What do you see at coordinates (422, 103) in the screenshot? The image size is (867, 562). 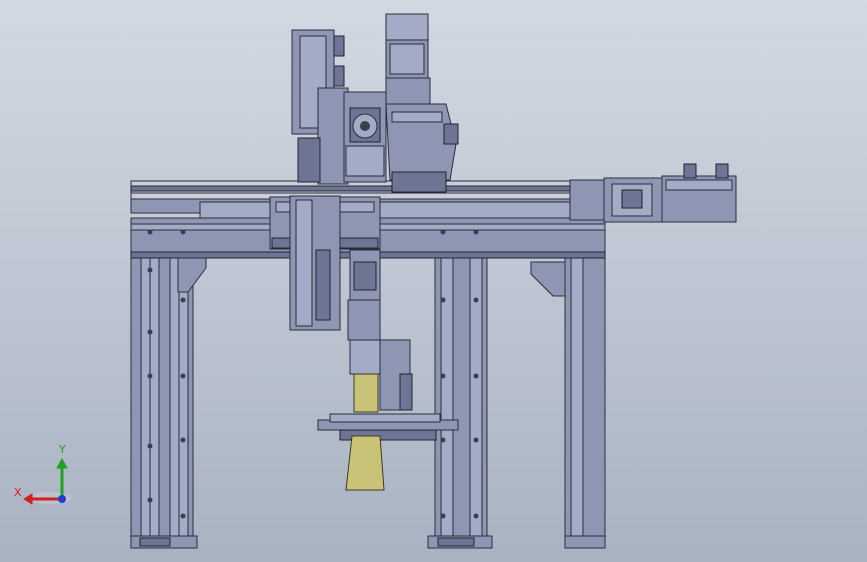 I see `top-gearhead` at bounding box center [422, 103].